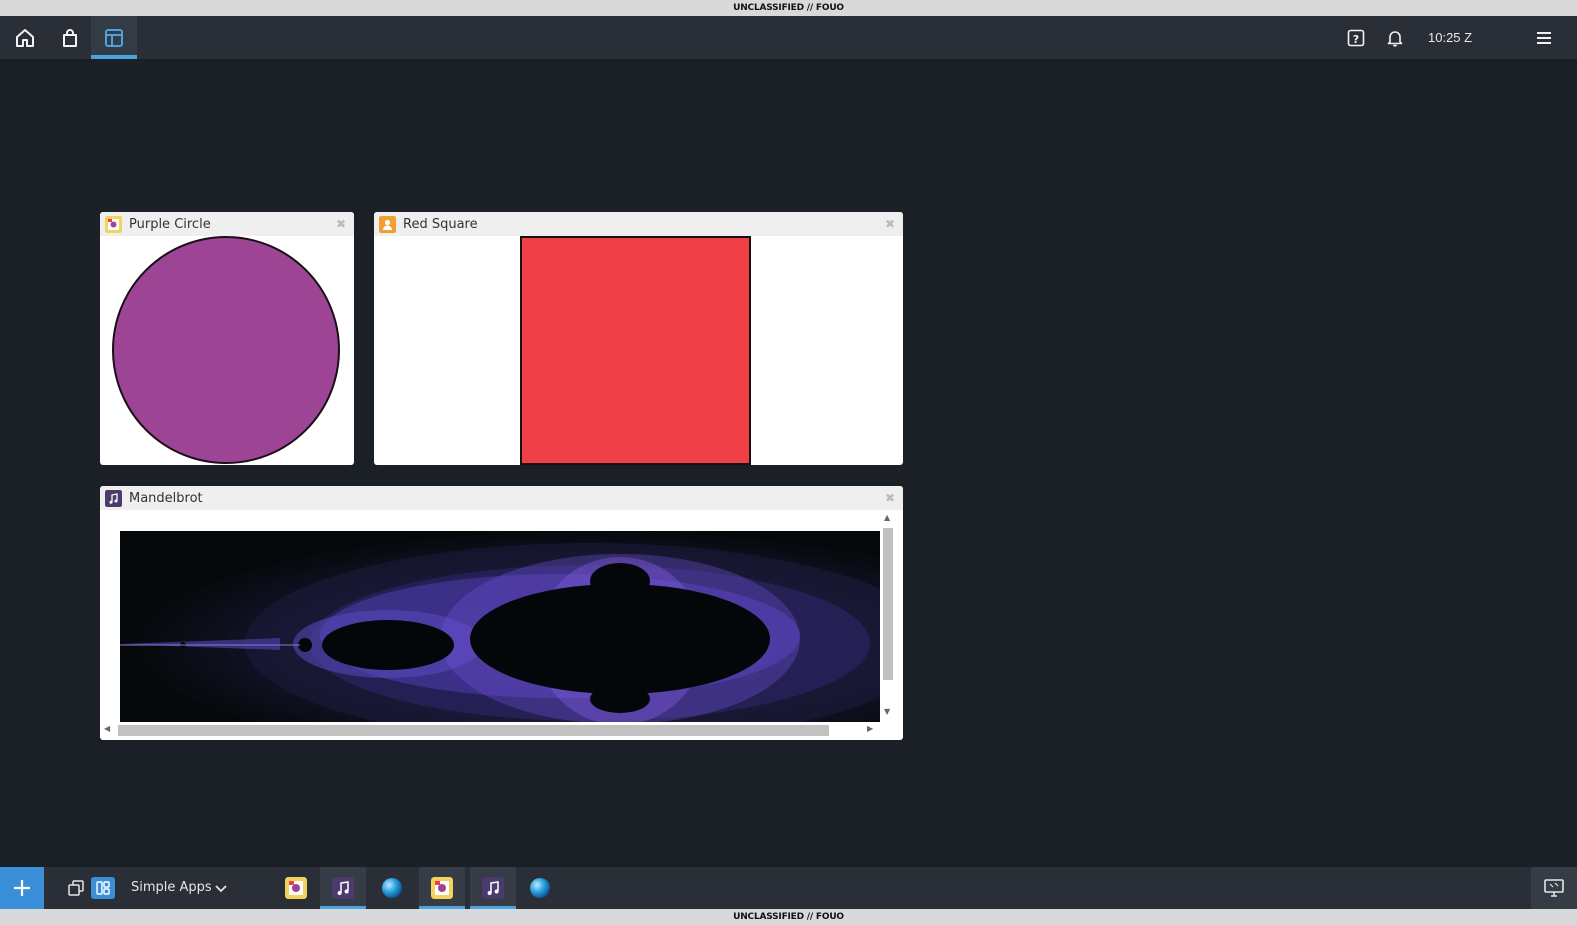 The height and width of the screenshot is (925, 1577). Describe the element at coordinates (870, 728) in the screenshot. I see `scroll-right-arrow-icon: ▶` at that location.